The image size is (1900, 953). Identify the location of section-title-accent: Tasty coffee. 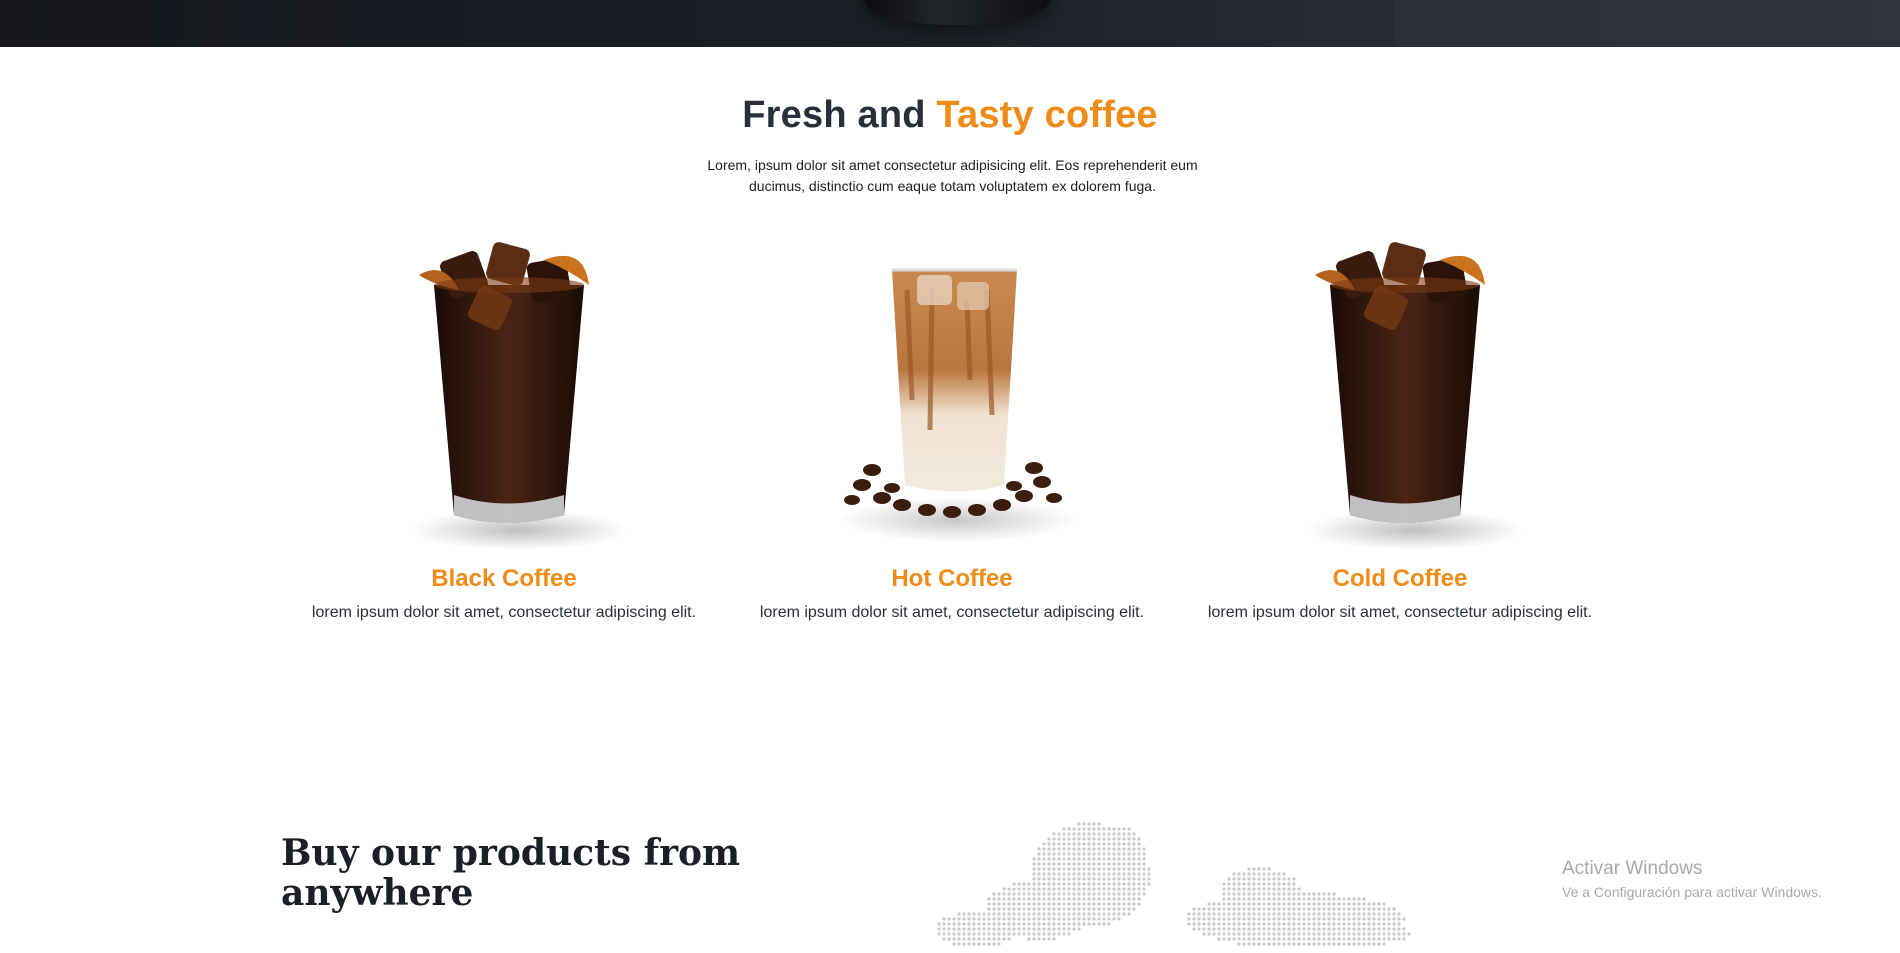
(1047, 115).